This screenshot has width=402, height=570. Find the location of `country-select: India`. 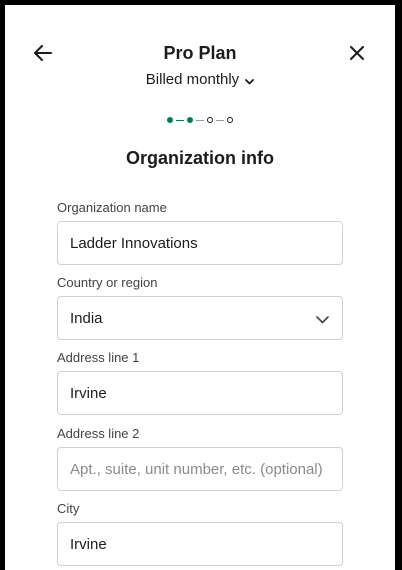

country-select: India is located at coordinates (200, 318).